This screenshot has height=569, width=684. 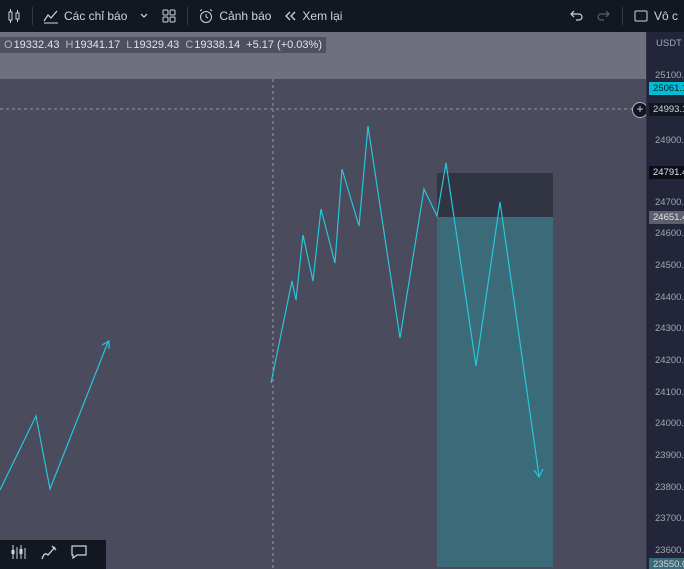 What do you see at coordinates (495, 392) in the screenshot?
I see `profit-zone` at bounding box center [495, 392].